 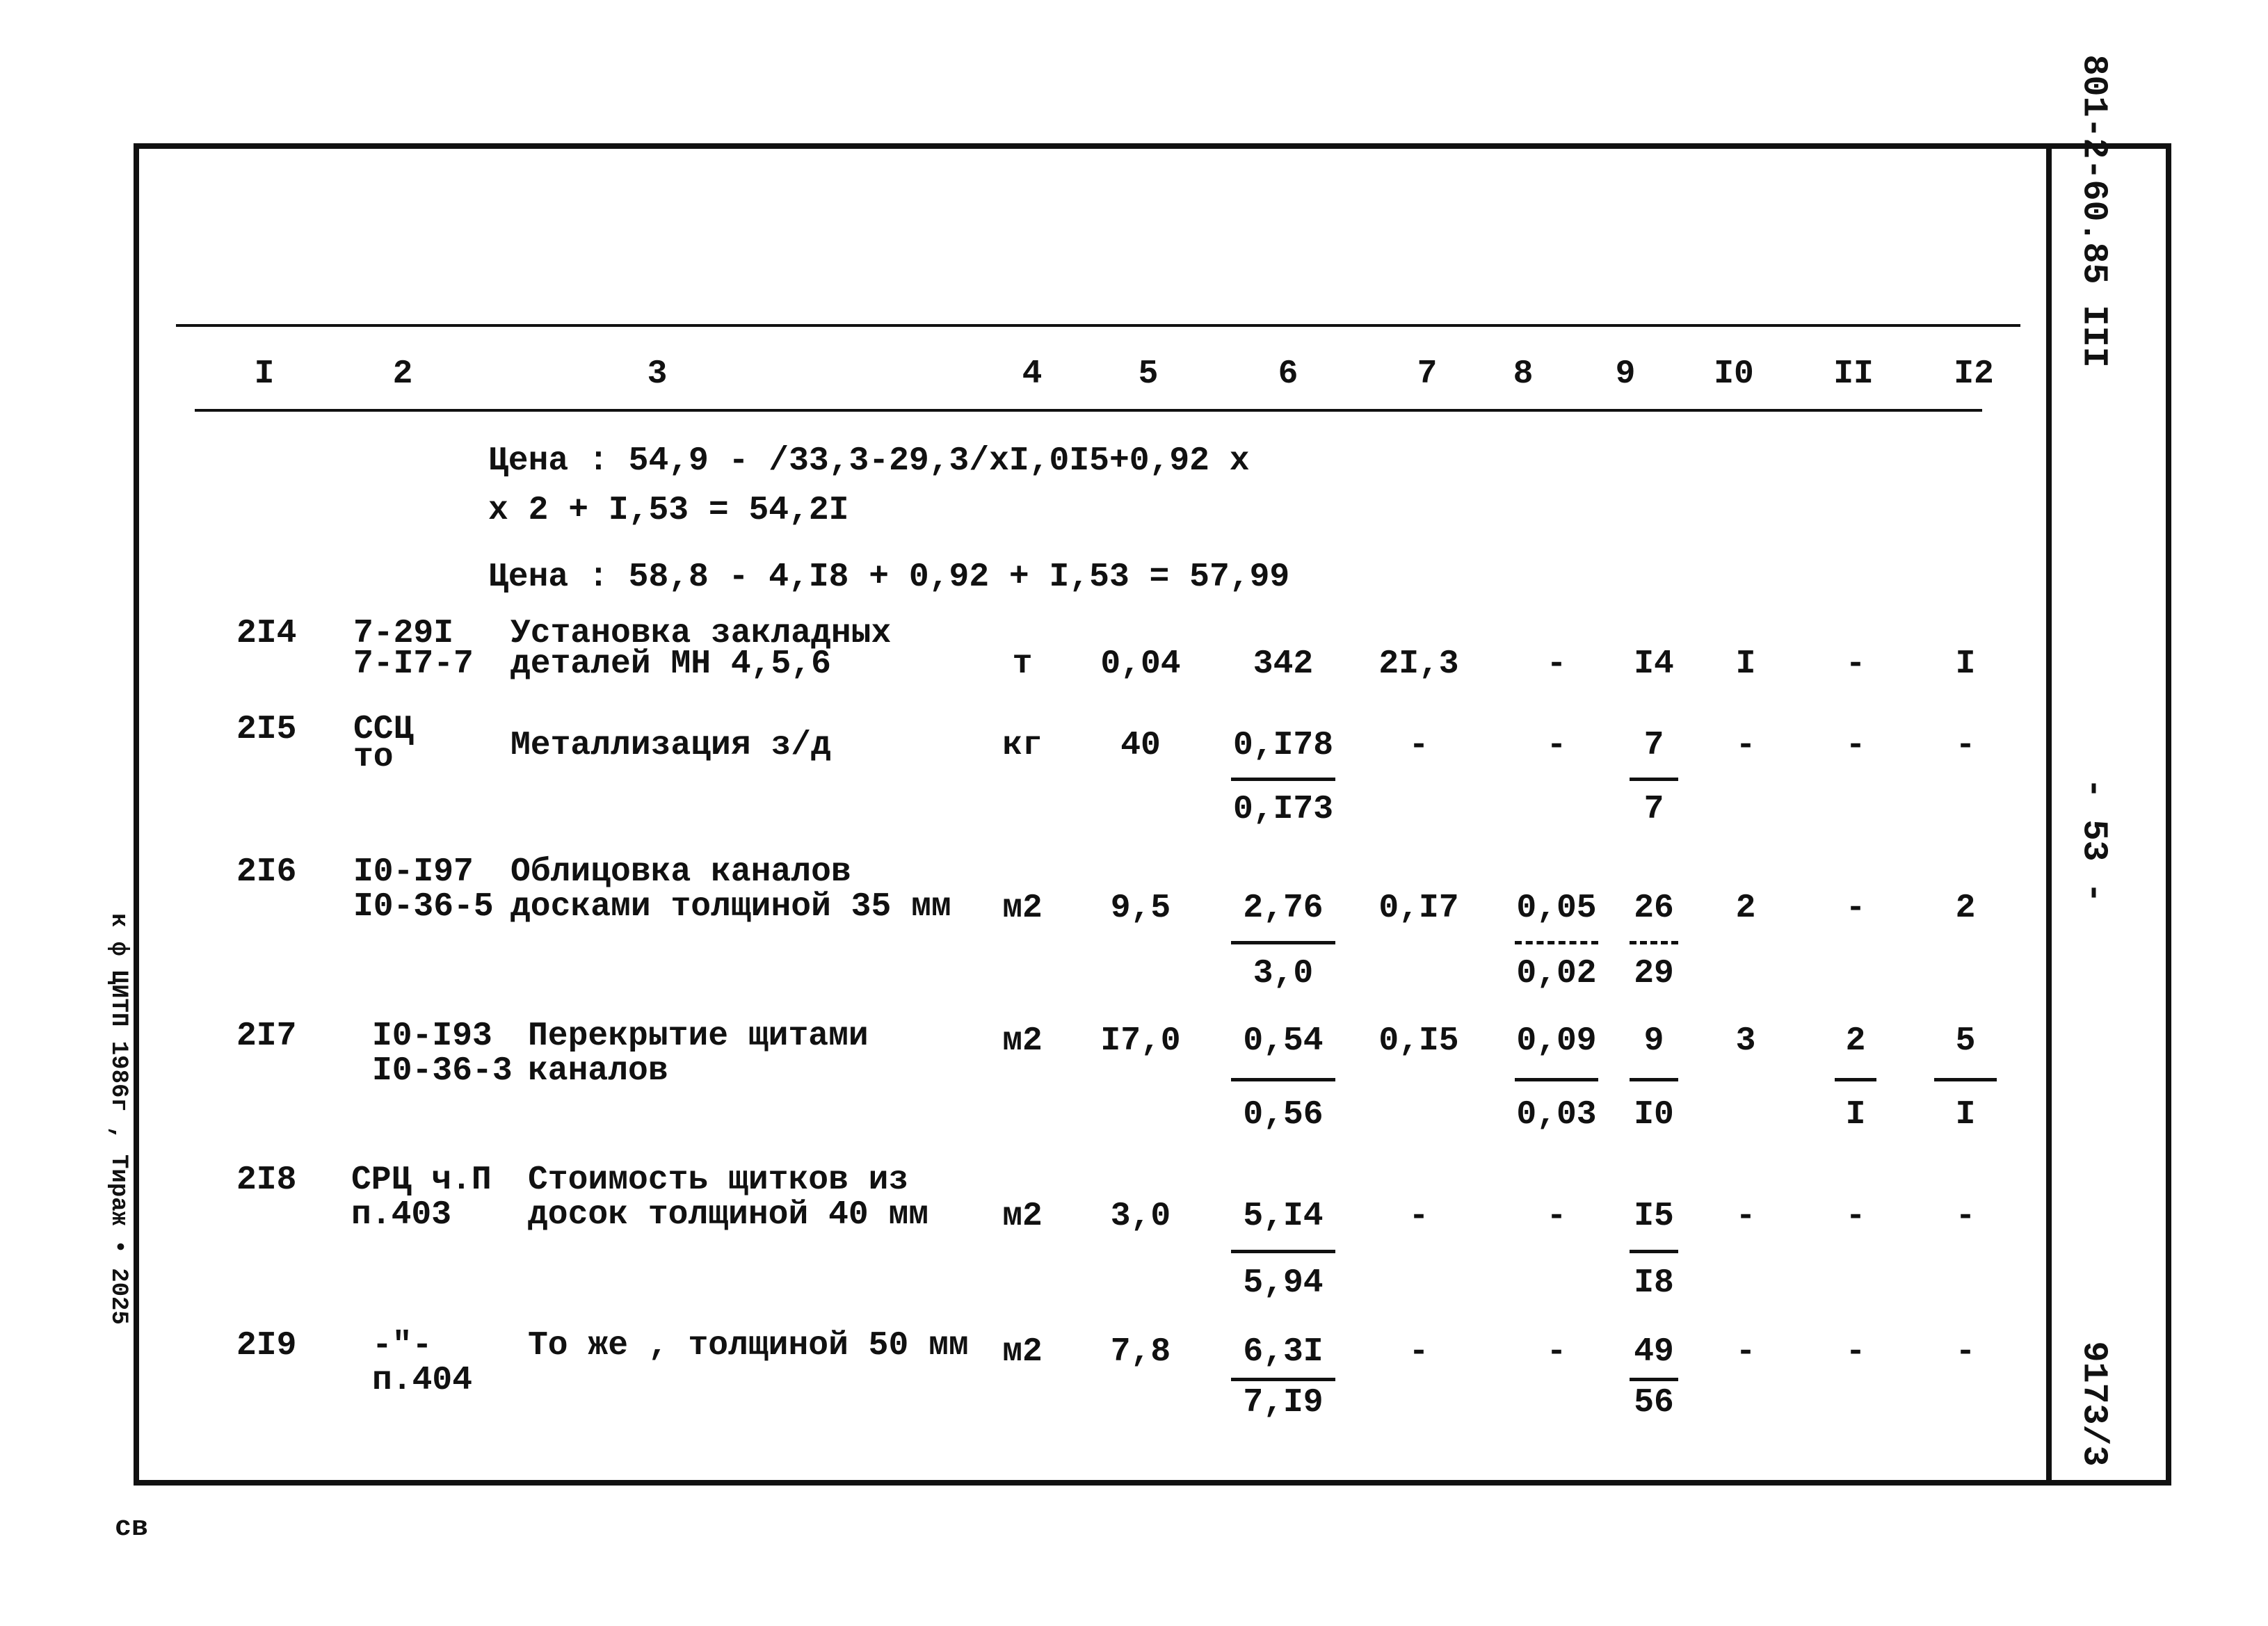 I want to click on value-c8: 0,05, so click(x=1557, y=909).